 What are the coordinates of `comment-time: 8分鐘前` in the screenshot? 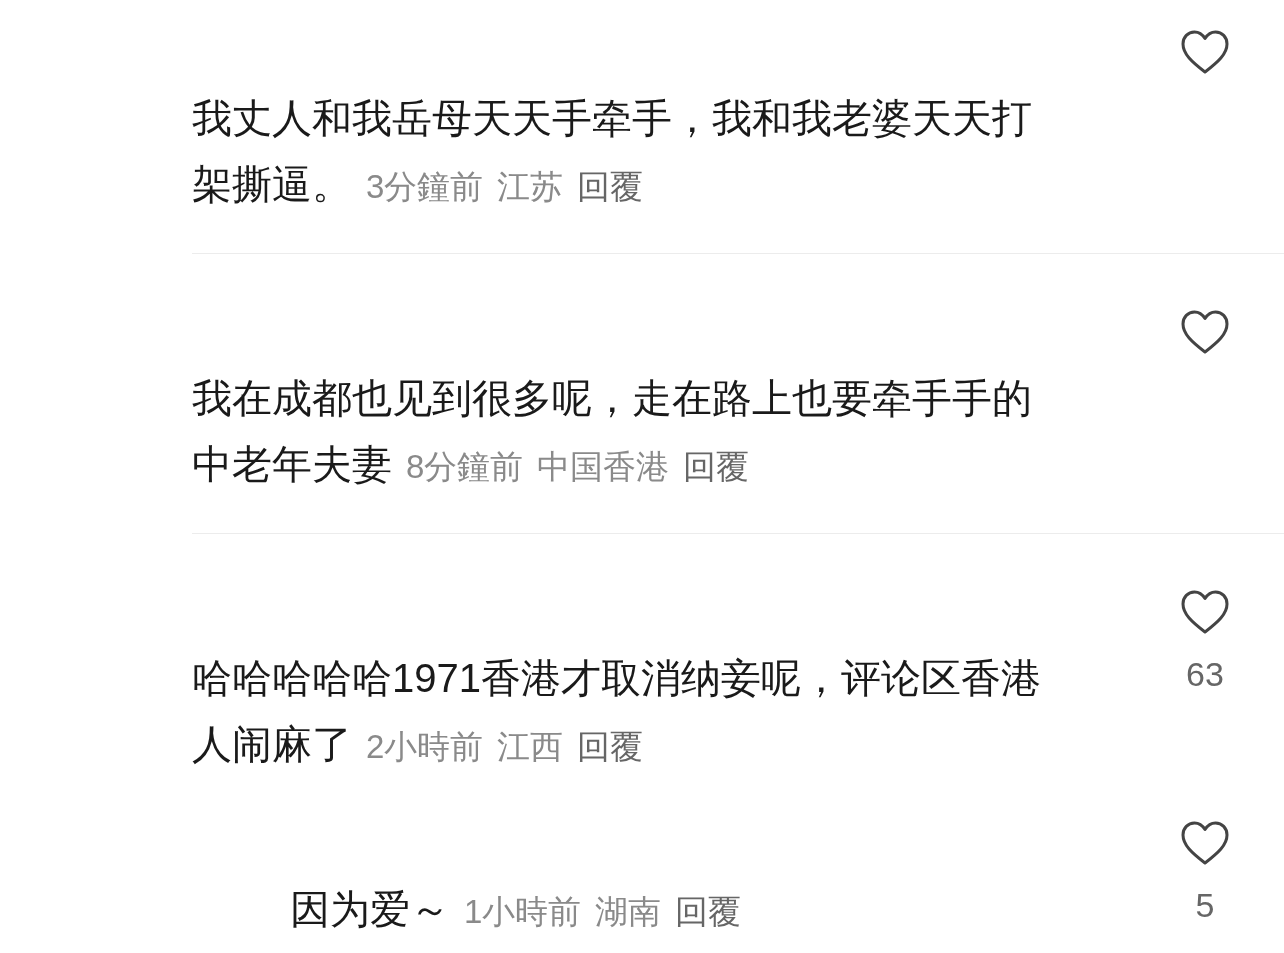 It's located at (465, 466).